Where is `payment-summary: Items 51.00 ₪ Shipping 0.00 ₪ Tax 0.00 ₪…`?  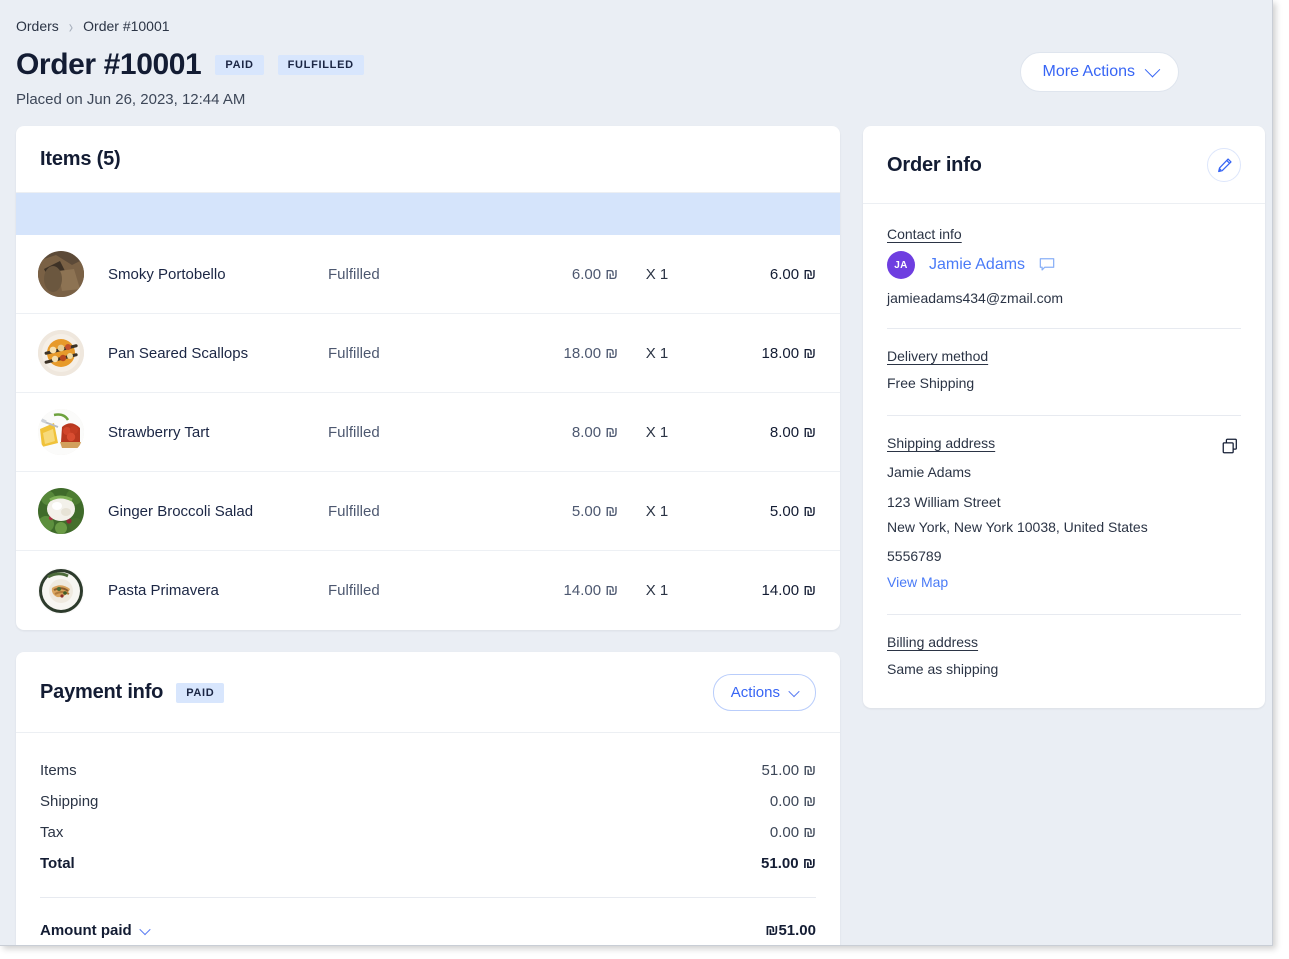
payment-summary: Items 51.00 ₪ Shipping 0.00 ₪ Tax 0.00 ₪… is located at coordinates (428, 815).